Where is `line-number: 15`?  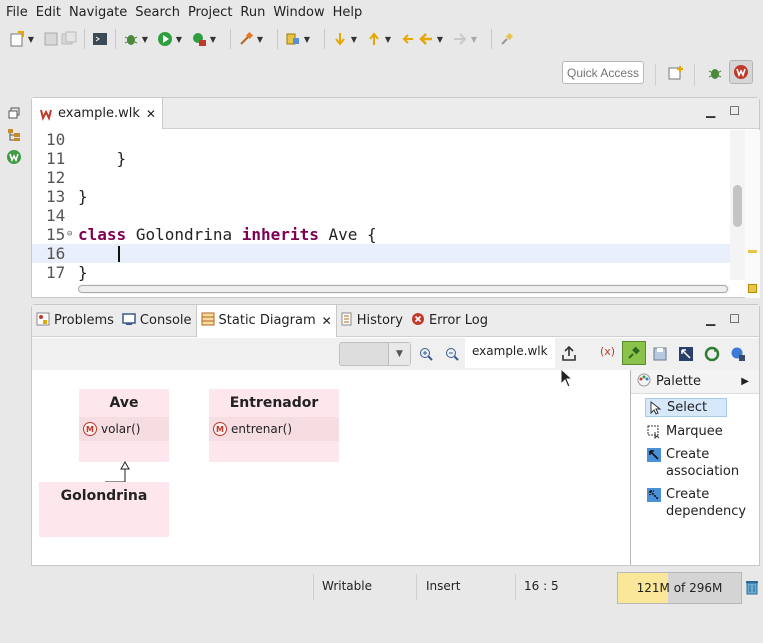
line-number: 15 is located at coordinates (56, 234).